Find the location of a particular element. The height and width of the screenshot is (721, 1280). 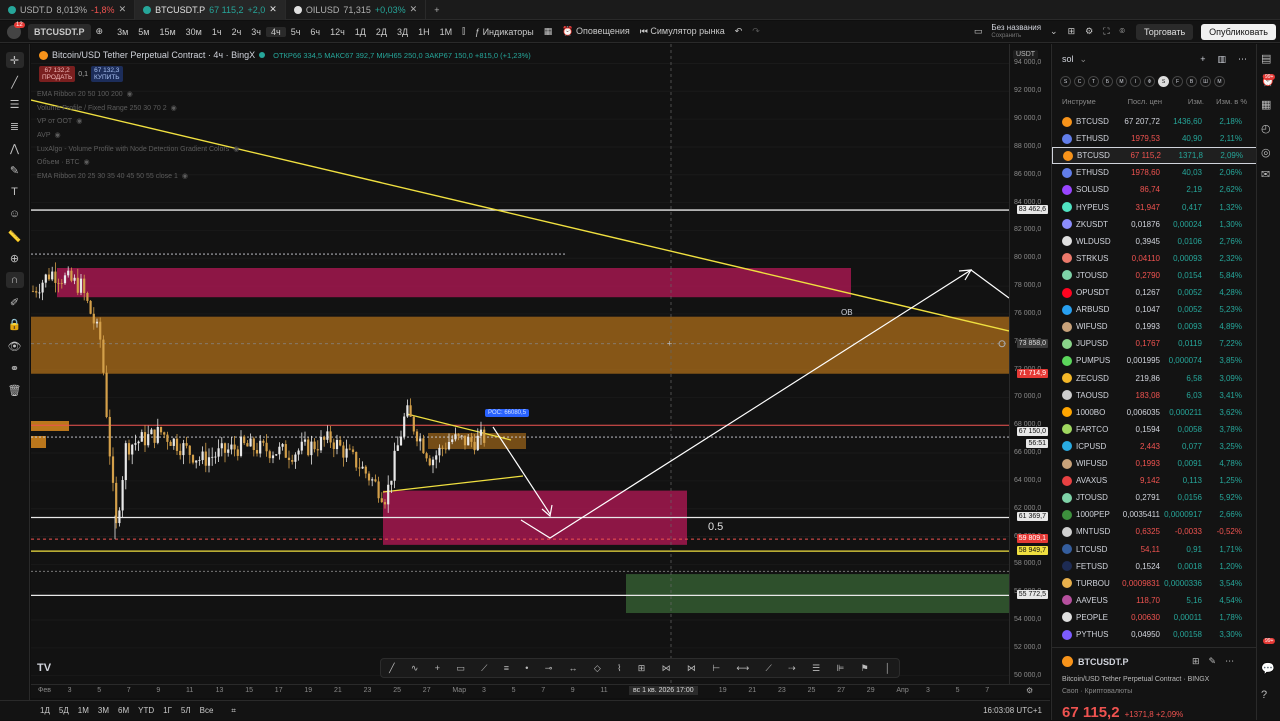

browser-tab-2: OILUSD 71,315 +0,03% ✕ is located at coordinates (356, 10).